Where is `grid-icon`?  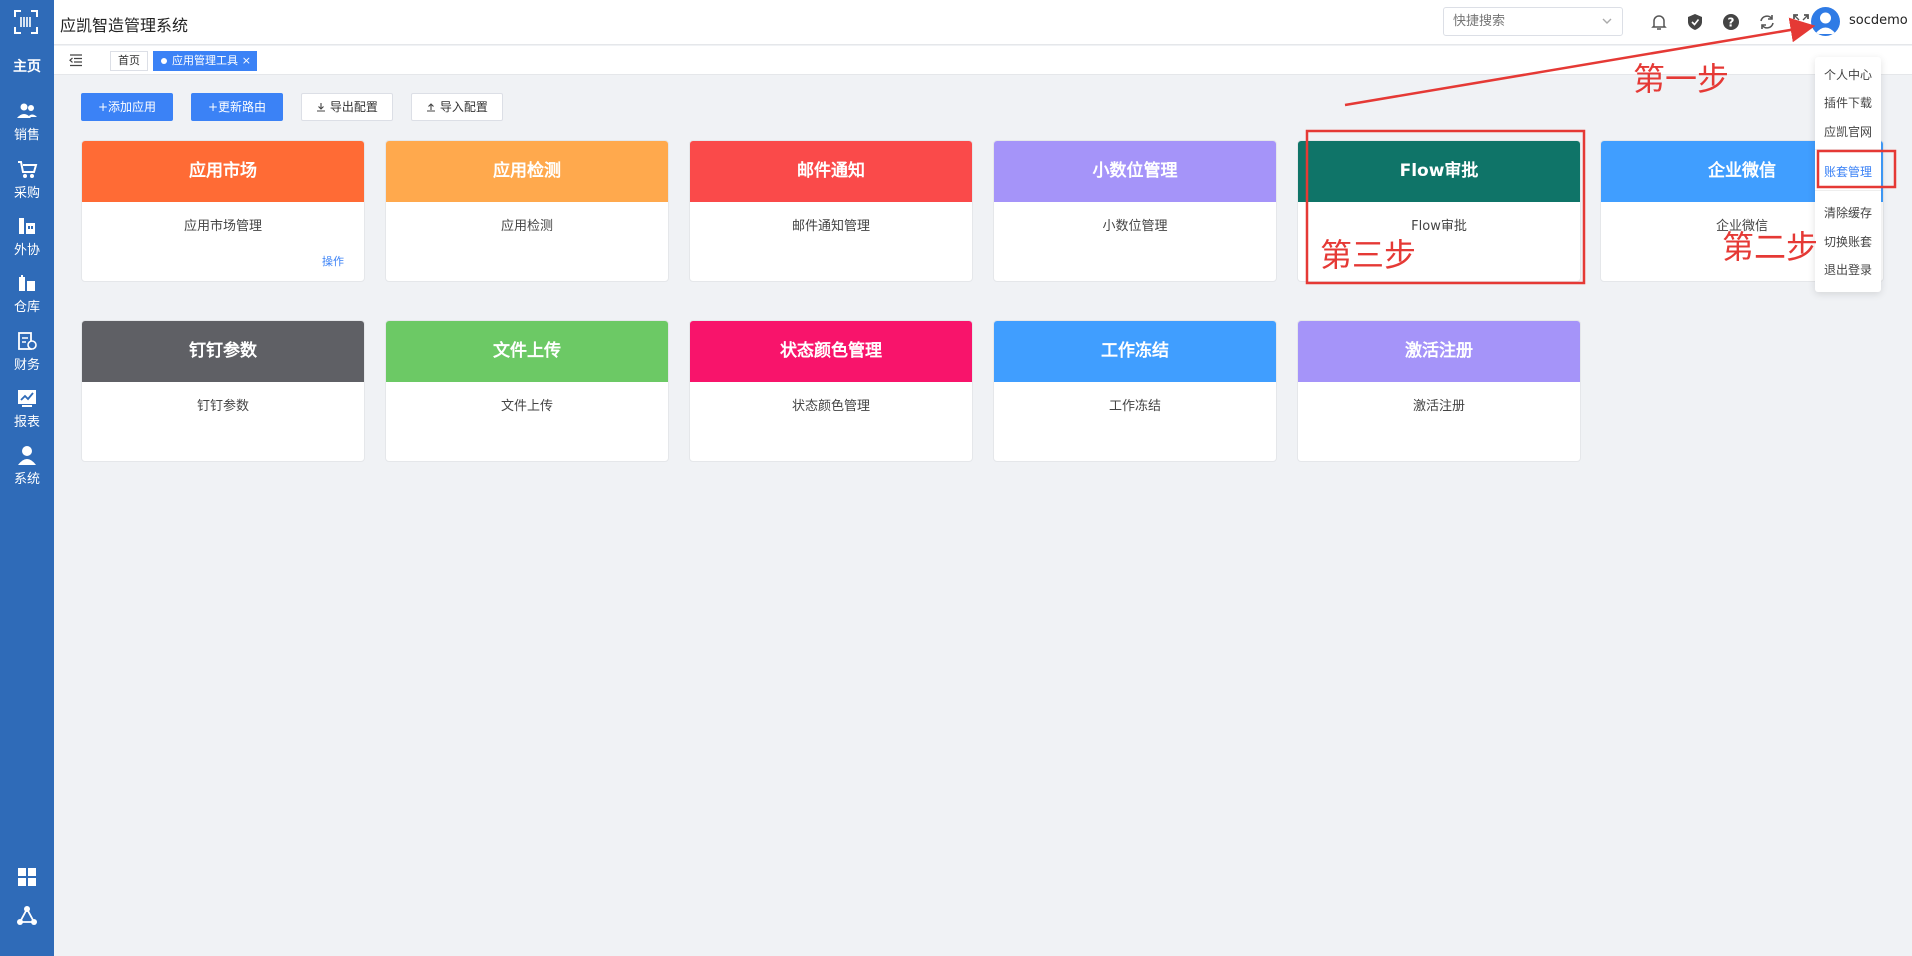
grid-icon is located at coordinates (27, 877).